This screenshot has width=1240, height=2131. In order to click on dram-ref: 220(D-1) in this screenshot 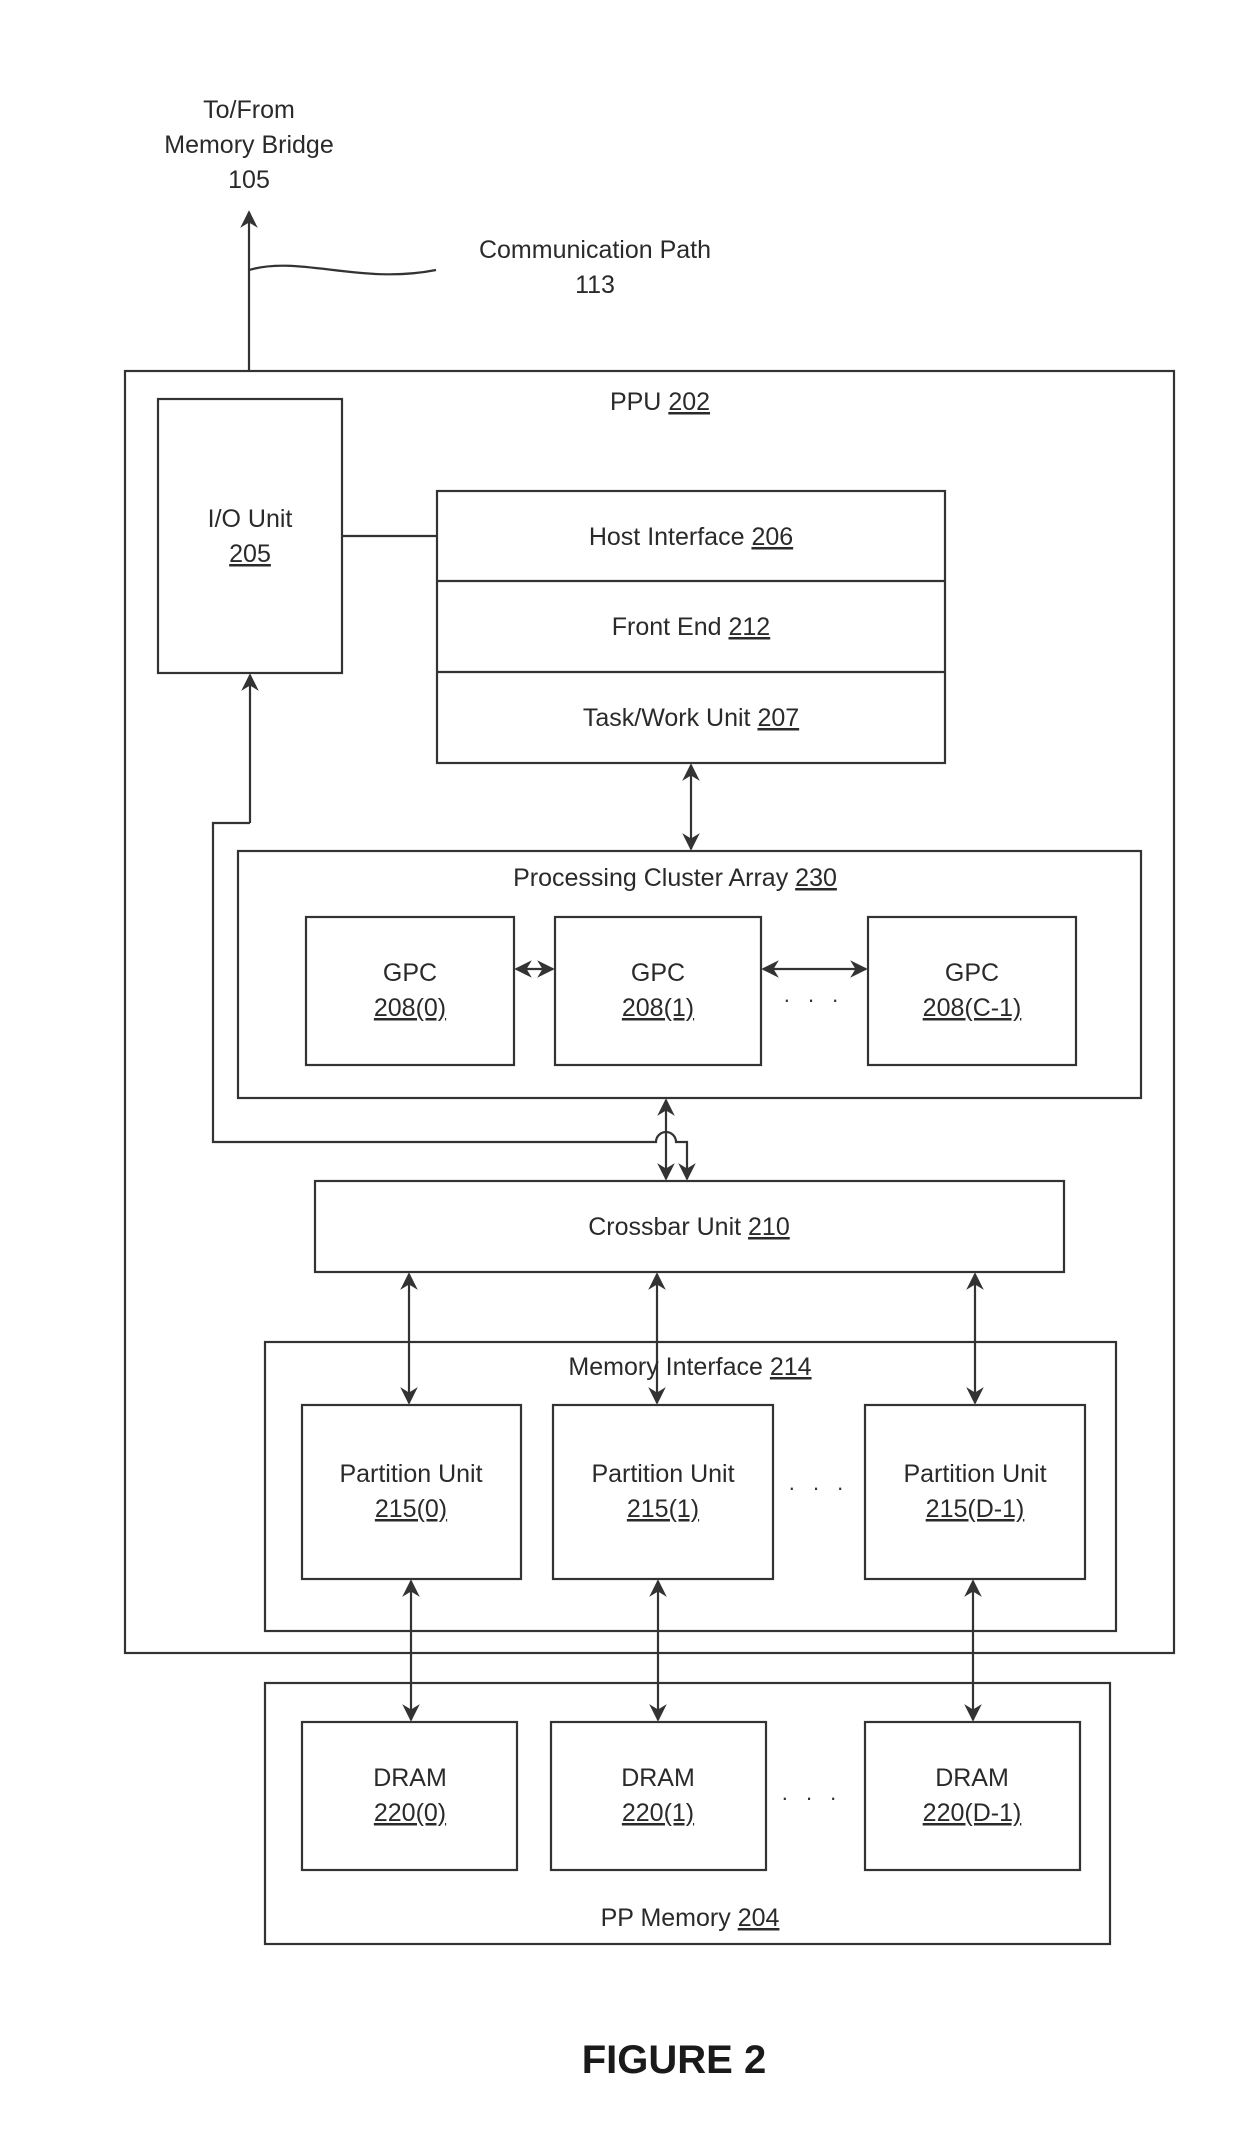, I will do `click(972, 1813)`.